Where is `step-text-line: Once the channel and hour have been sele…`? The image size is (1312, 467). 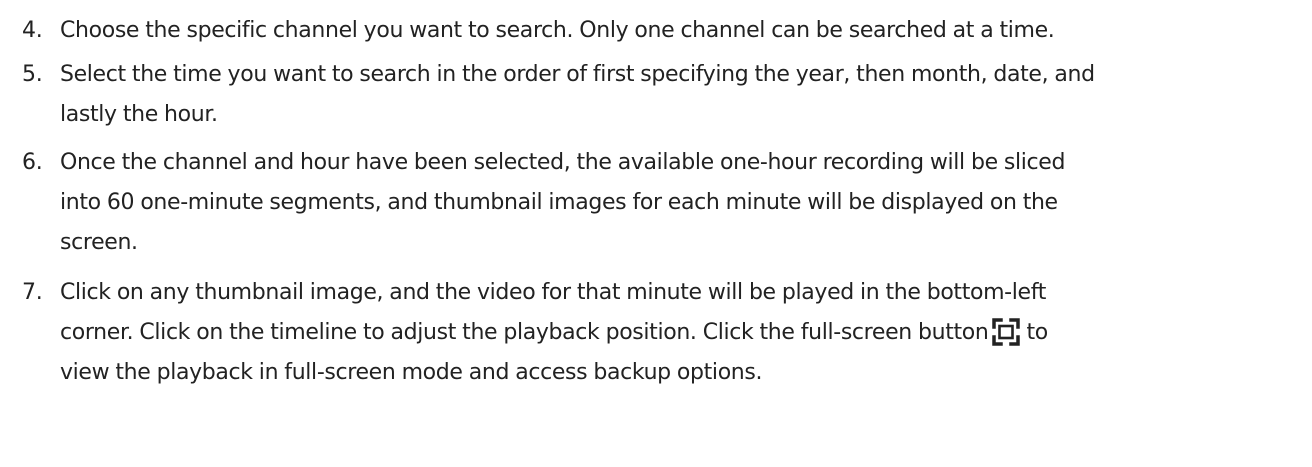
step-text-line: Once the channel and hour have been sele… is located at coordinates (563, 162).